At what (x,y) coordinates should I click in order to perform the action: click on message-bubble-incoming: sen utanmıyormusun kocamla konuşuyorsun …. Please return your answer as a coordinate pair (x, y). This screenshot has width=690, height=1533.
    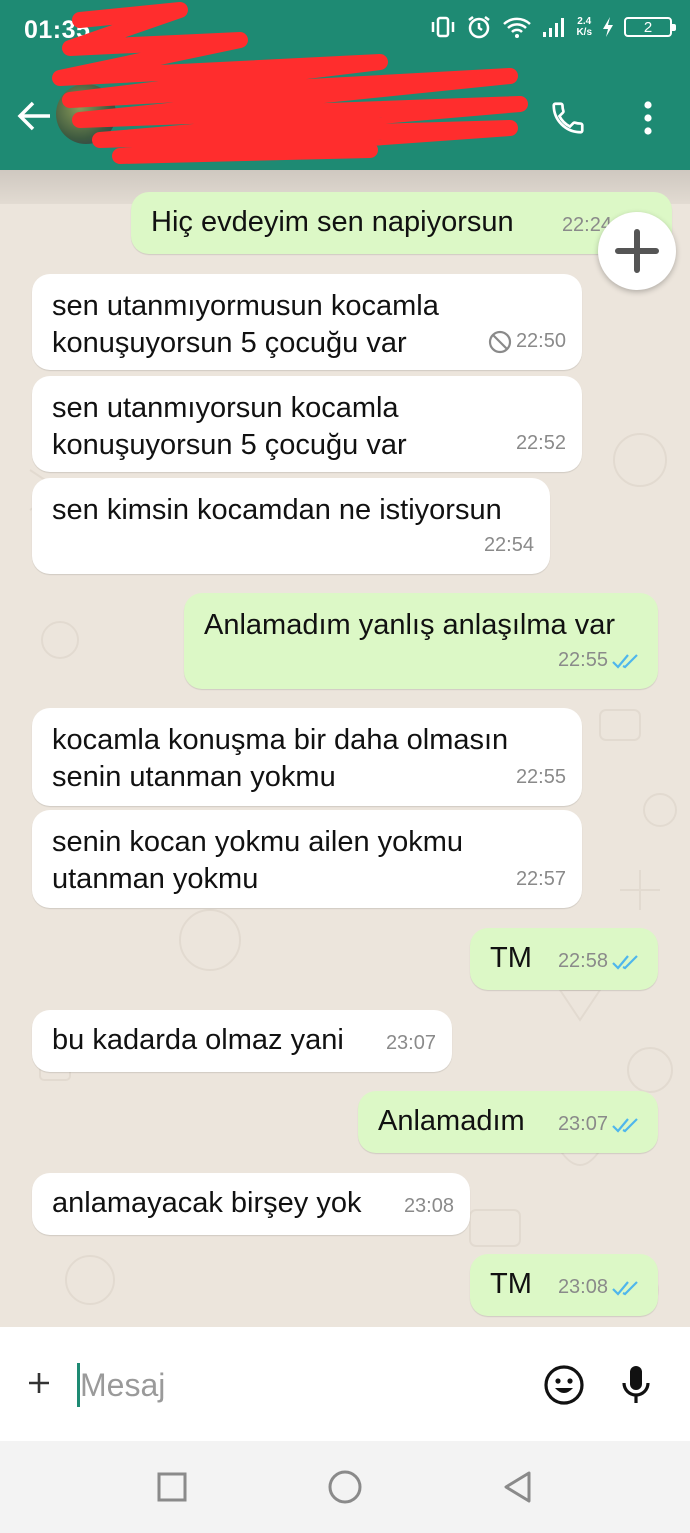
    Looking at the image, I should click on (307, 322).